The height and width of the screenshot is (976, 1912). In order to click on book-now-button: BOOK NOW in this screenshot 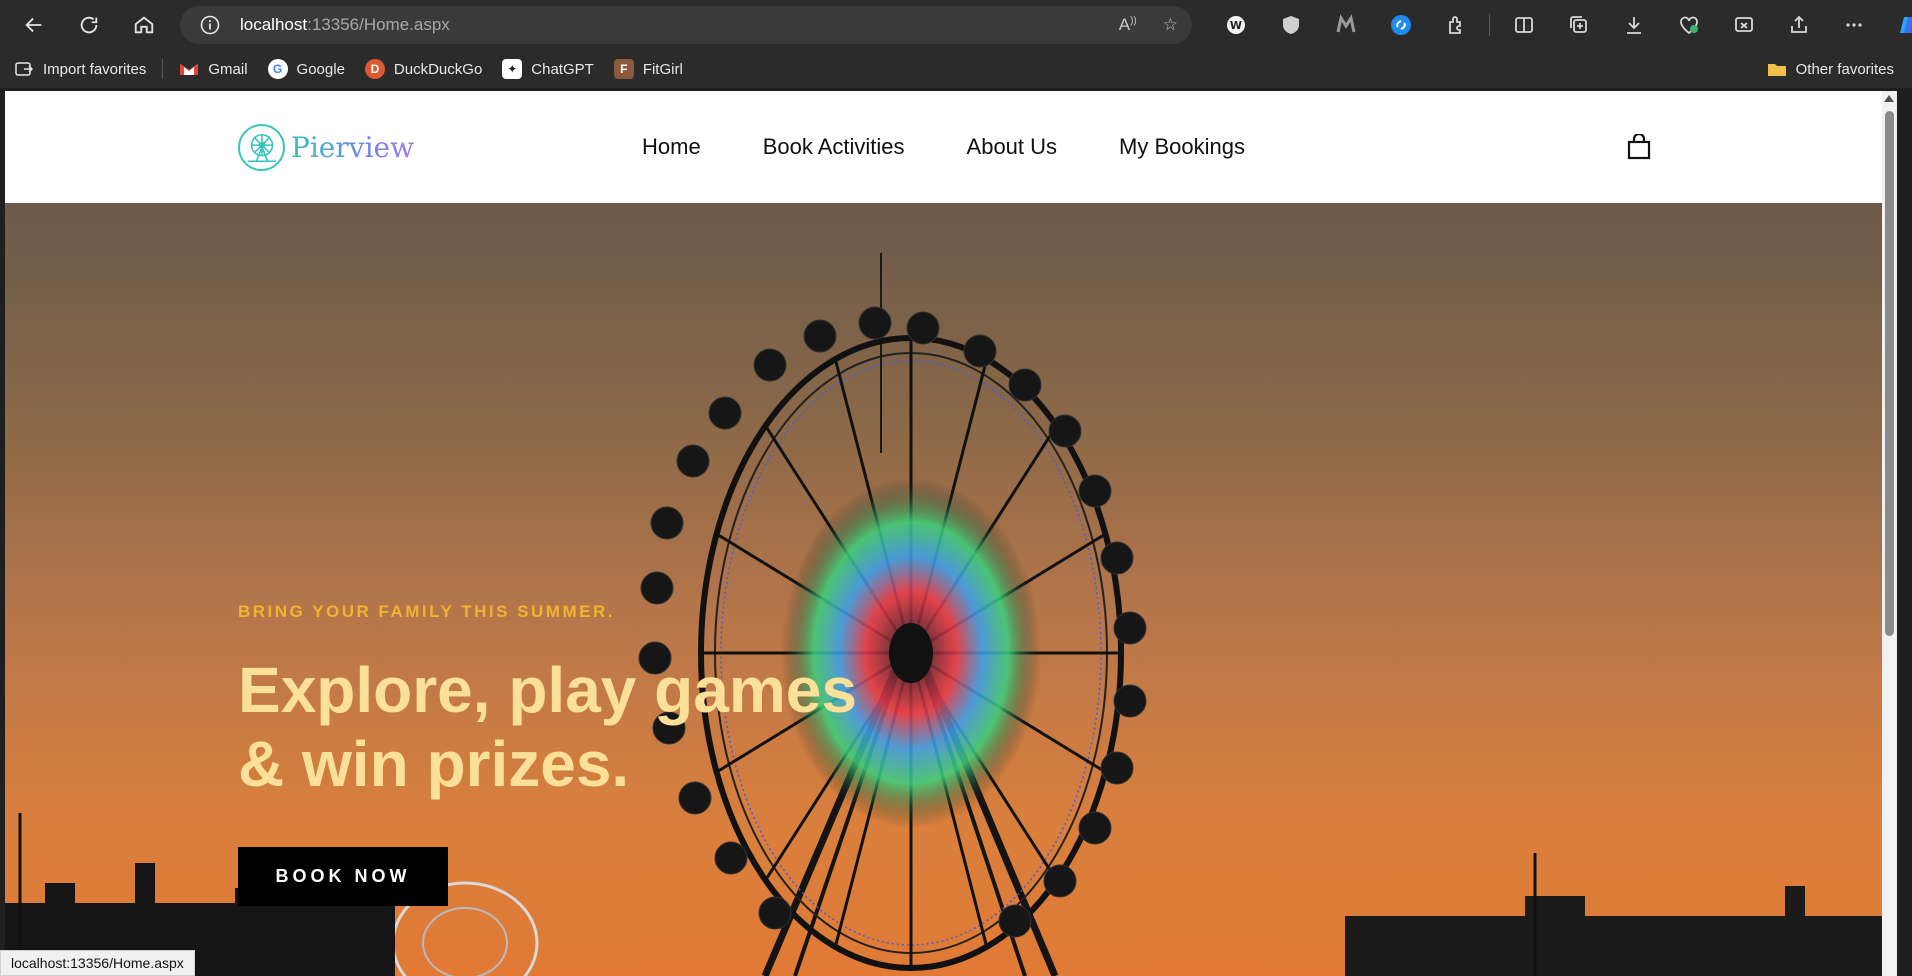, I will do `click(343, 876)`.